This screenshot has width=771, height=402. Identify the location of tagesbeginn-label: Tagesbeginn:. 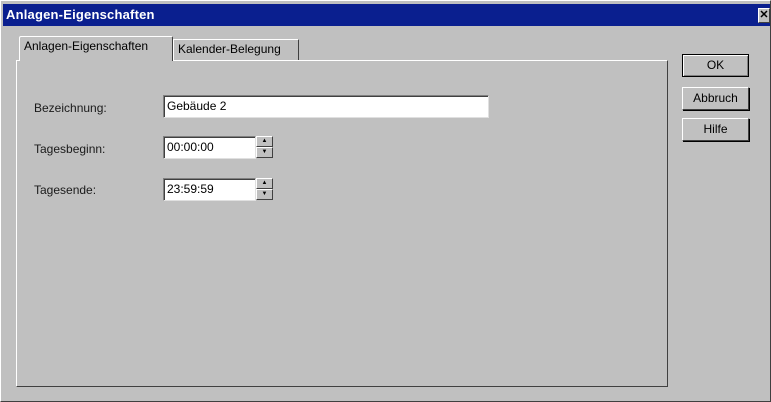
(70, 149).